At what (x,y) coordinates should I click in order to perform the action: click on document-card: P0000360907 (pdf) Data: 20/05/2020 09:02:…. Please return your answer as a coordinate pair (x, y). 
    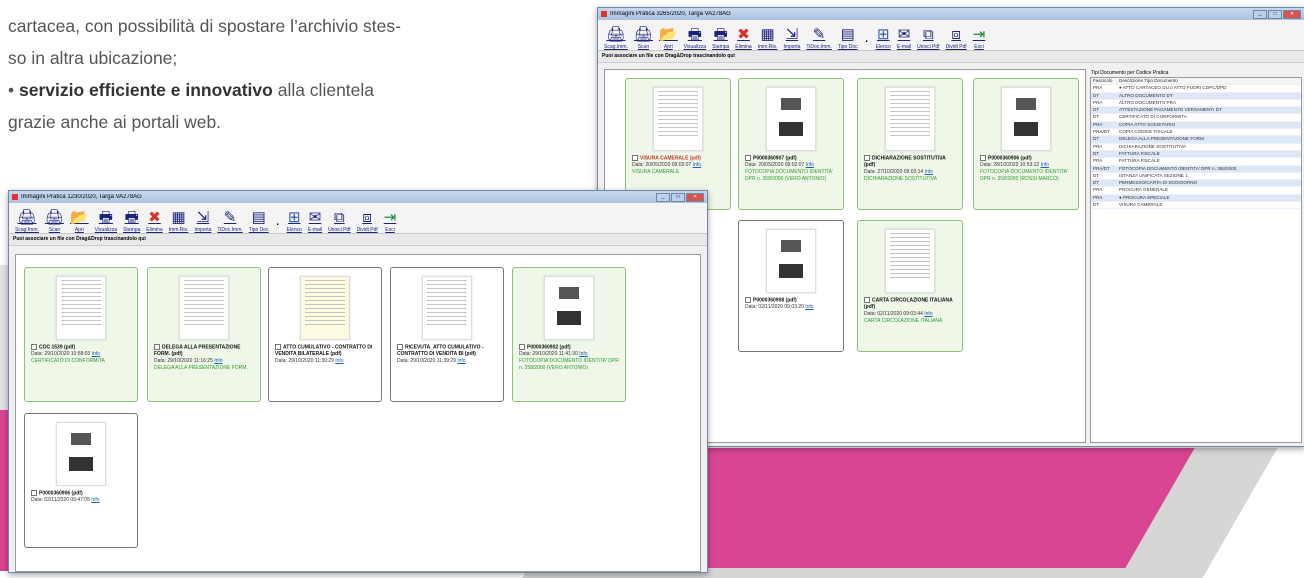
    Looking at the image, I should click on (791, 144).